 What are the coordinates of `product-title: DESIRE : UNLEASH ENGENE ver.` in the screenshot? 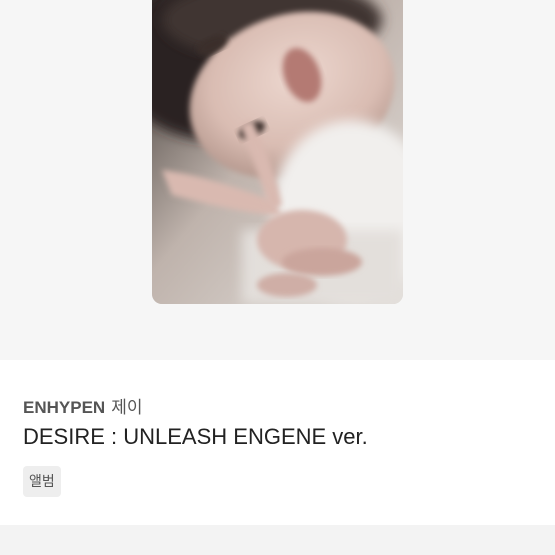 It's located at (195, 436).